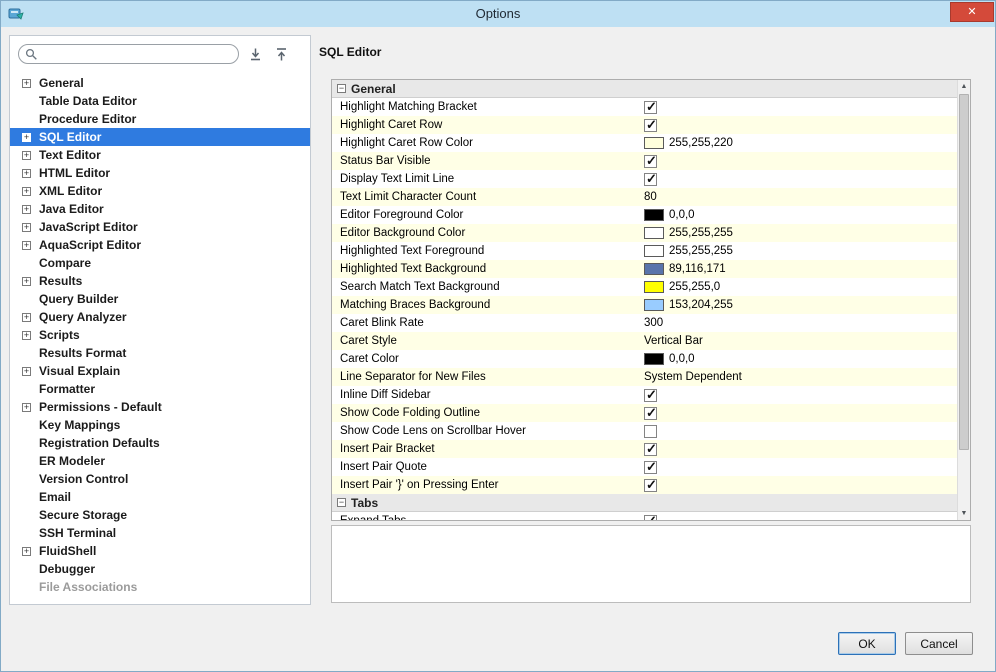  I want to click on color-value: 153,204,255, so click(701, 305).